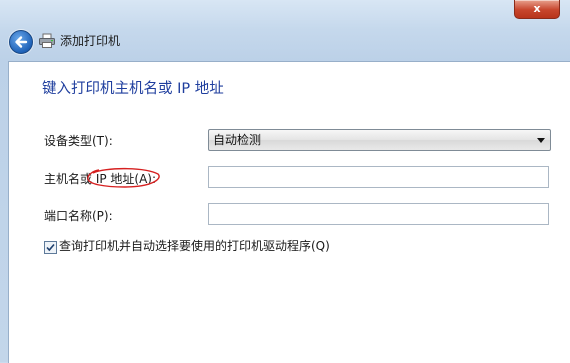  I want to click on back-arrow-icon, so click(21, 42).